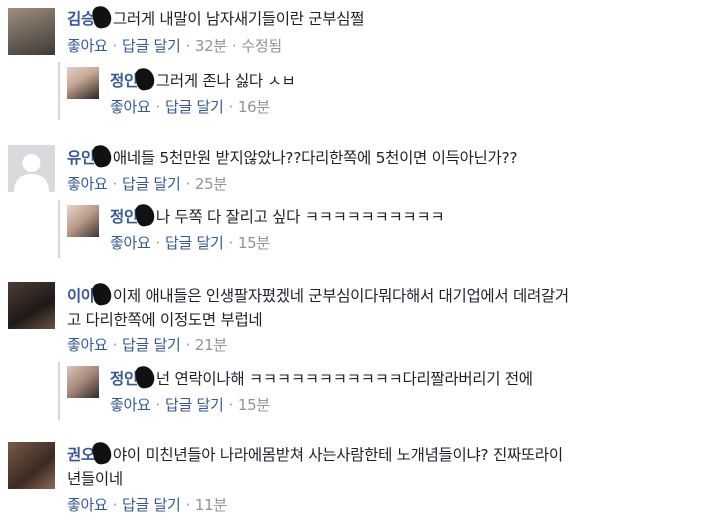  What do you see at coordinates (81, 296) in the screenshot?
I see `commenter-name: 이아` at bounding box center [81, 296].